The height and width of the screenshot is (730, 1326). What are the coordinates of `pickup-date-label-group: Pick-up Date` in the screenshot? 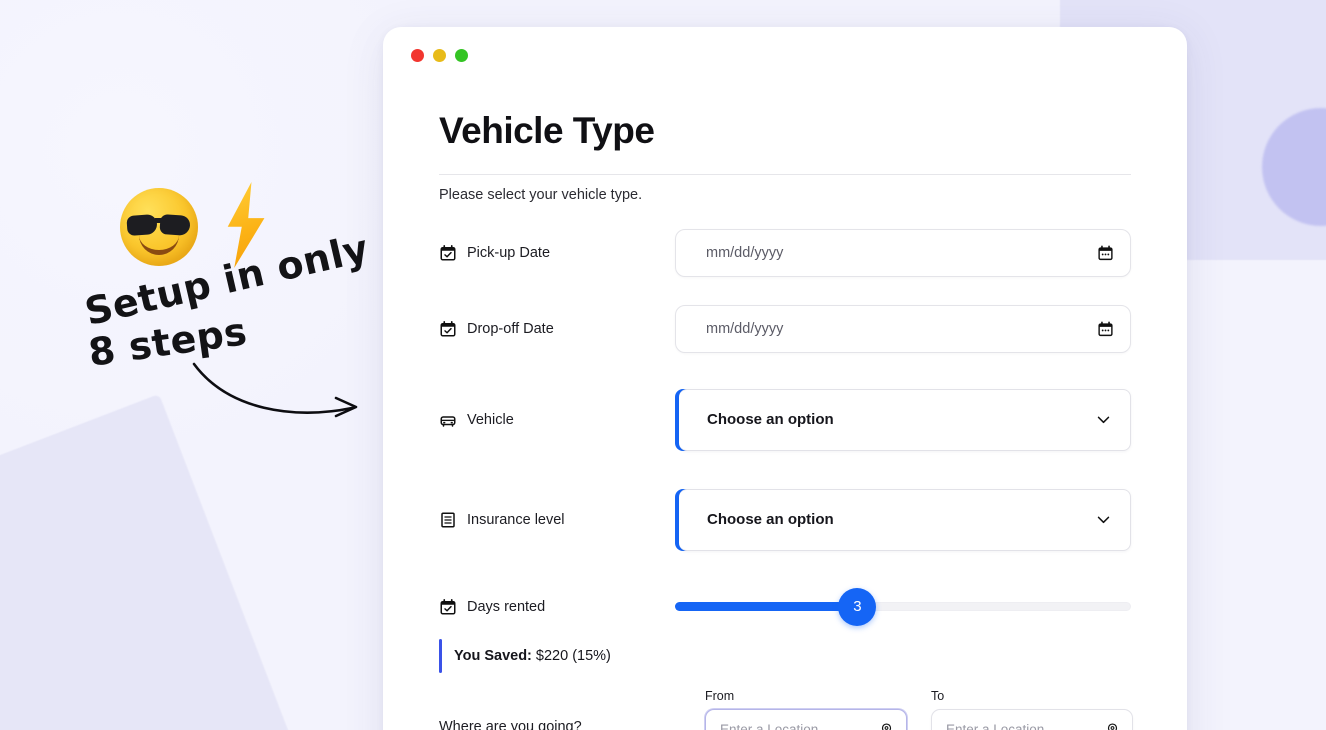 It's located at (557, 253).